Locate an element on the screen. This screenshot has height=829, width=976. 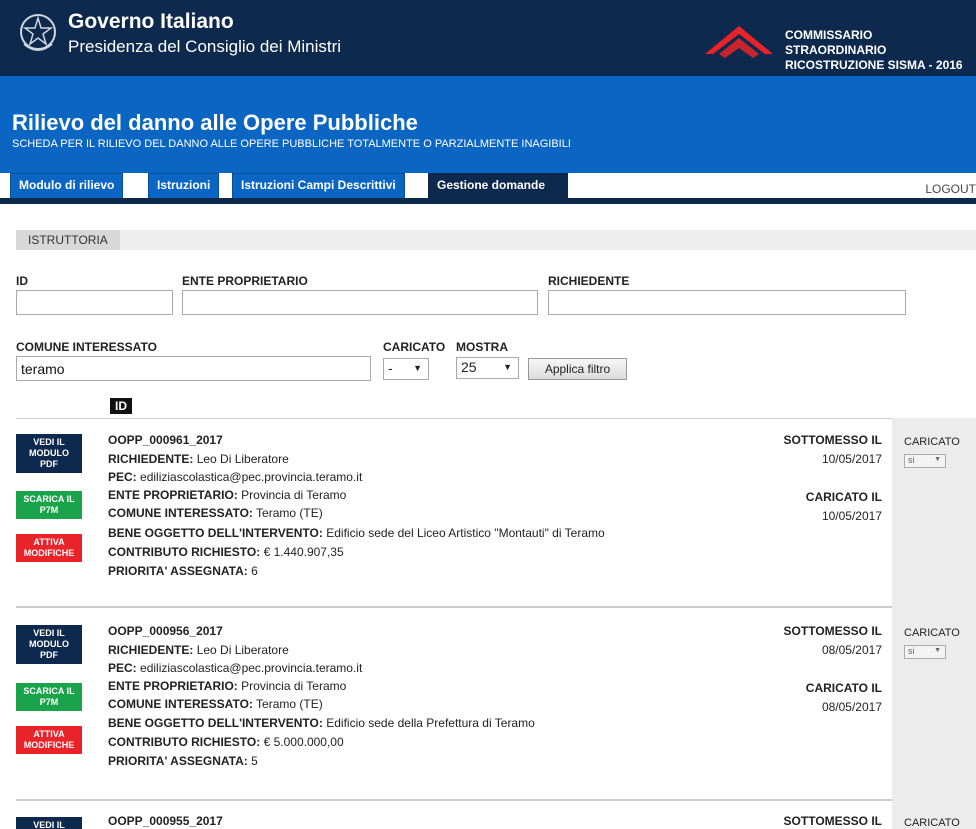
ente-filter-label: ENTE PROPRIETARIO is located at coordinates (245, 281).